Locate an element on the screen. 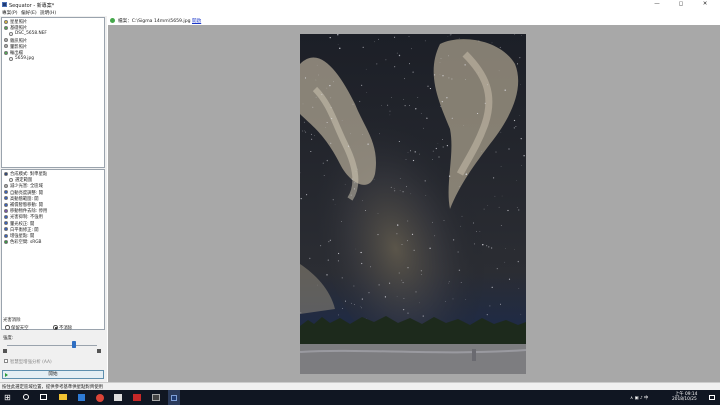 This screenshot has width=720, height=405. menu-project: 專案(P) is located at coordinates (10, 13).